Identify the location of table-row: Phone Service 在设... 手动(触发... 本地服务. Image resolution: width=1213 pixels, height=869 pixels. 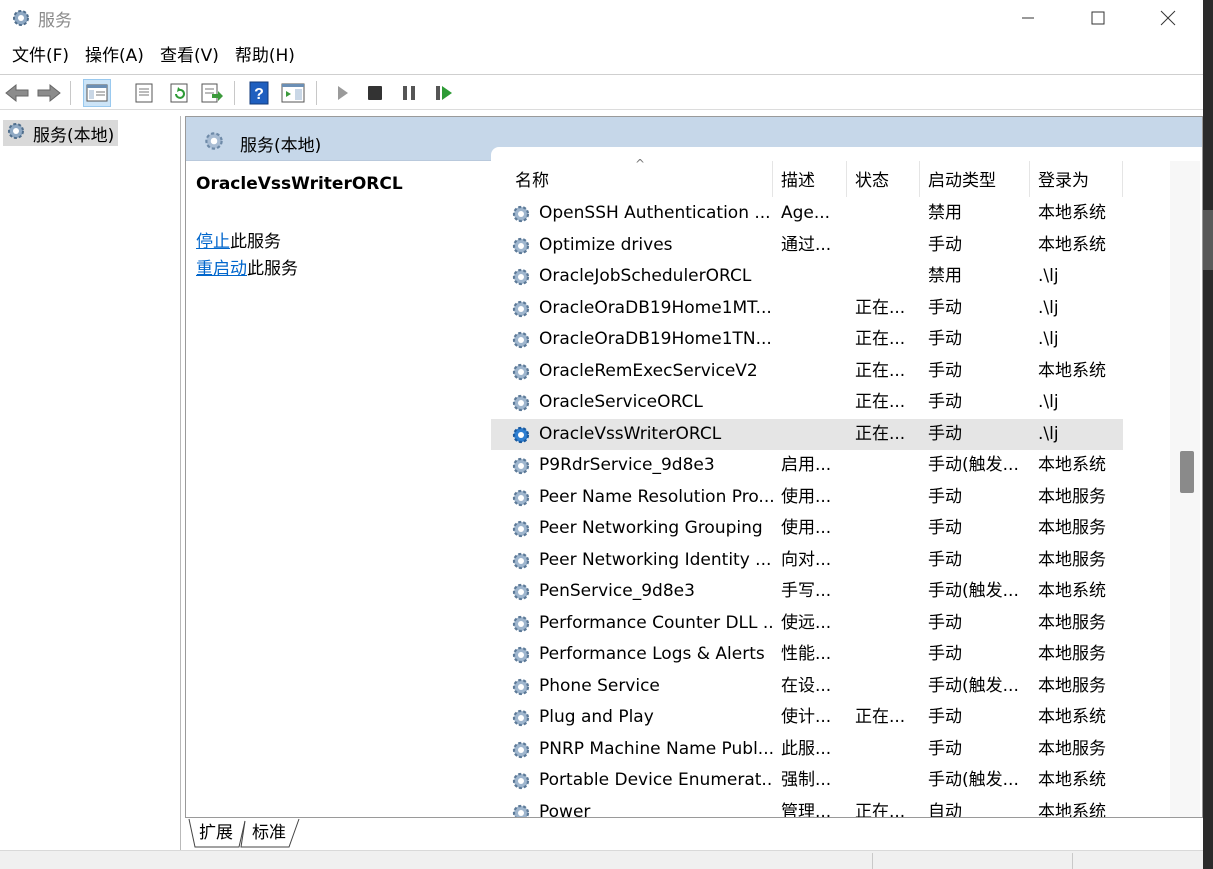
(807, 687).